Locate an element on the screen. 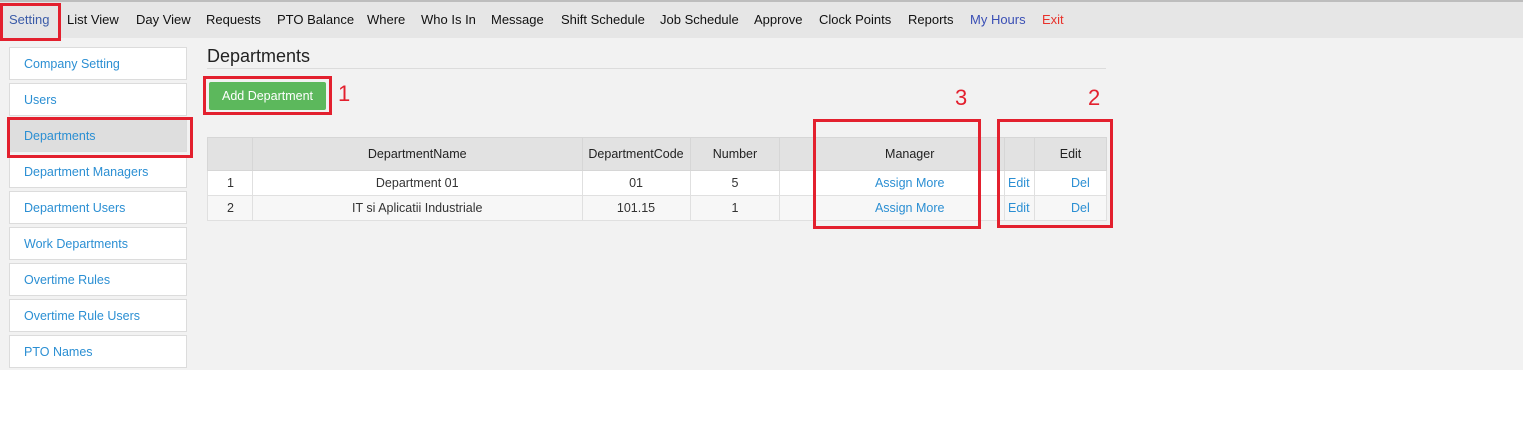  sidebar-item-department-managers: Department Managers is located at coordinates (98, 171).